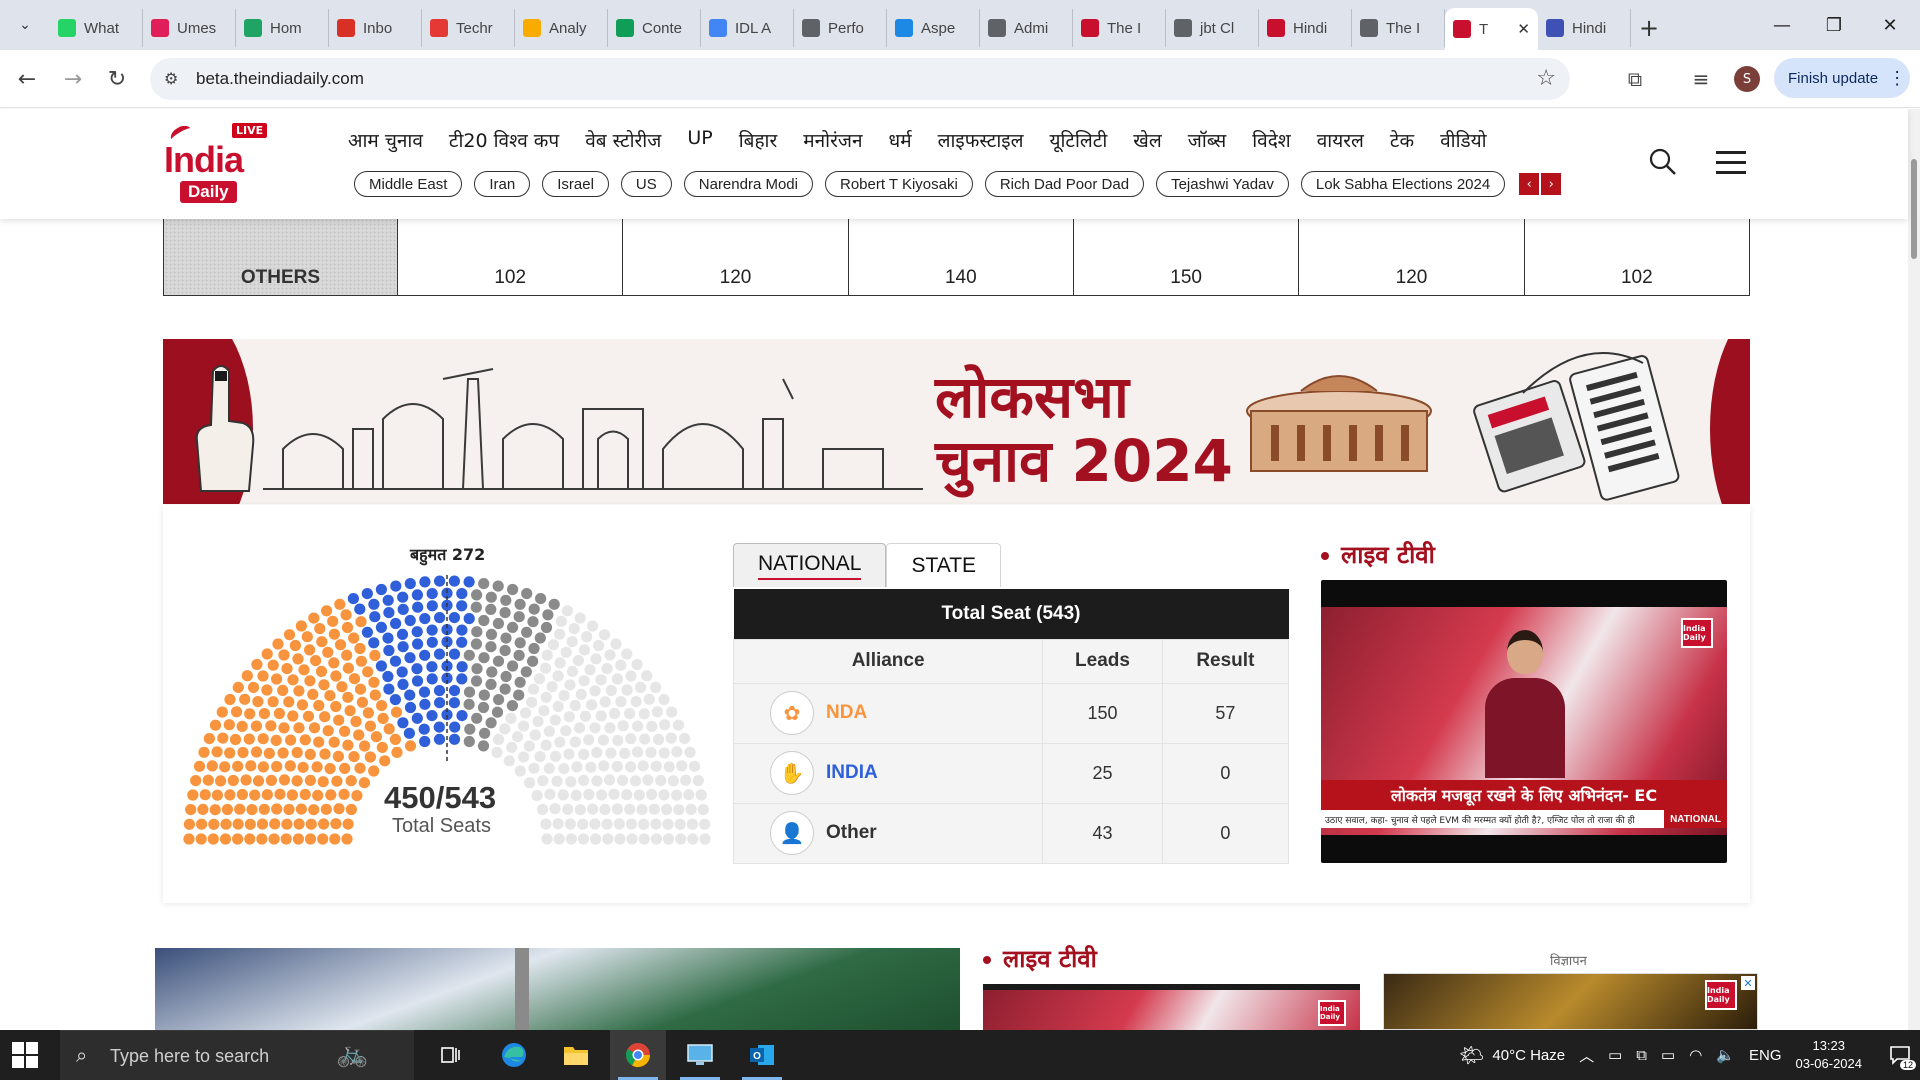 This screenshot has width=1920, height=1080. I want to click on nav-item: यूटिलिटी, so click(1078, 140).